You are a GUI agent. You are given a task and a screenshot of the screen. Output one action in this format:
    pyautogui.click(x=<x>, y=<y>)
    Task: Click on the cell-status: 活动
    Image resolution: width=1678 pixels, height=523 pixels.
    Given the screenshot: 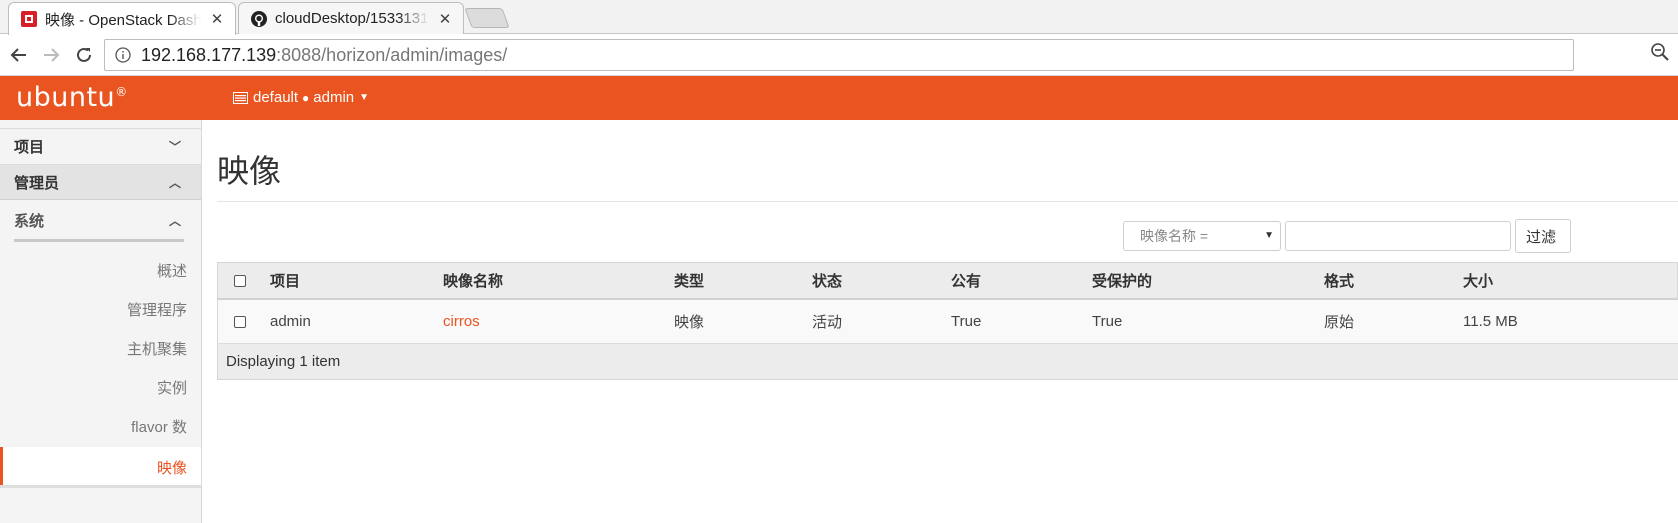 What is the action you would take?
    pyautogui.click(x=827, y=322)
    